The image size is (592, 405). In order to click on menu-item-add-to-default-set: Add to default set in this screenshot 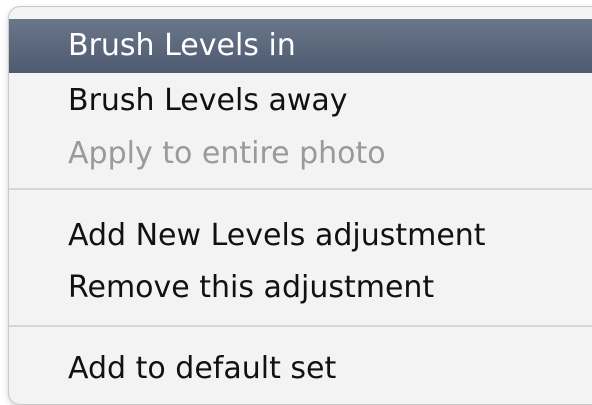, I will do `click(300, 369)`.